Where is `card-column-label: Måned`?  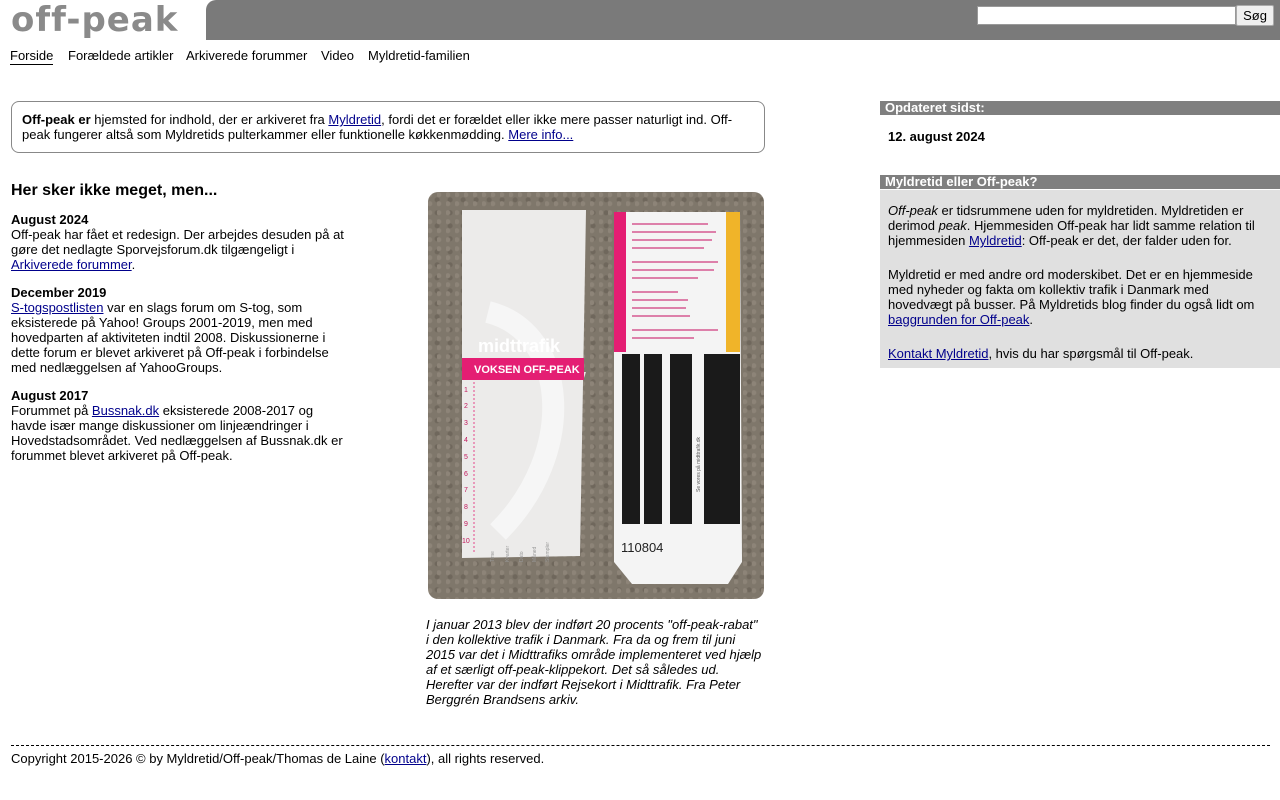
card-column-label: Måned is located at coordinates (534, 554).